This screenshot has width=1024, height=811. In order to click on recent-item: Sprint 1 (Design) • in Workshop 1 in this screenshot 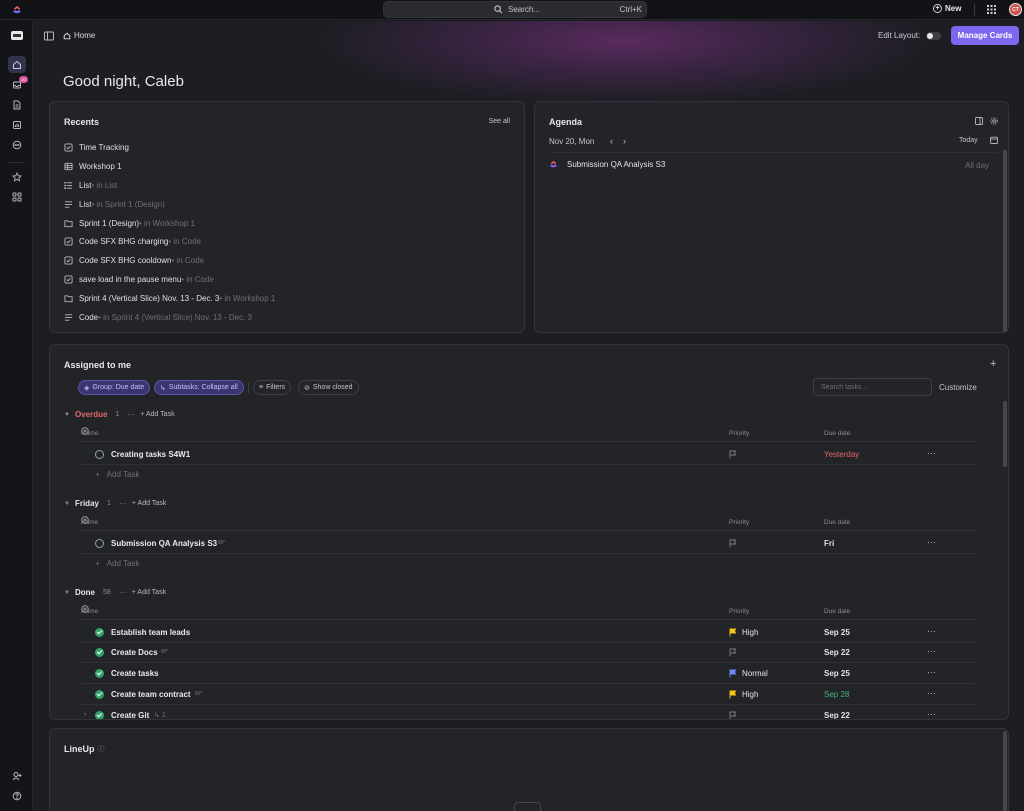, I will do `click(169, 223)`.